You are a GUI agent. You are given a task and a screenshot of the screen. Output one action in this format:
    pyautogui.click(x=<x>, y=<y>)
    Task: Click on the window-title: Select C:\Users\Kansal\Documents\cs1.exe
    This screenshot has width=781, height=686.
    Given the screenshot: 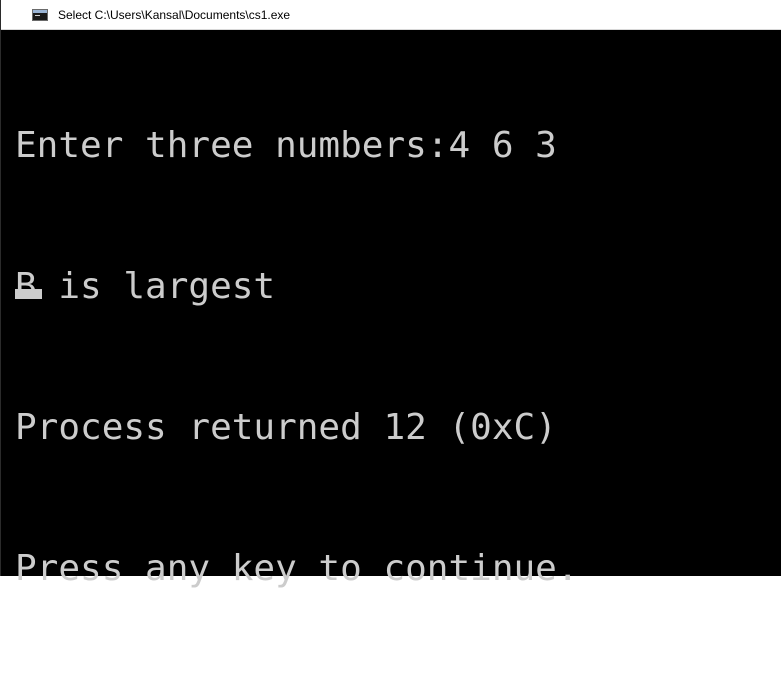 What is the action you would take?
    pyautogui.click(x=174, y=14)
    